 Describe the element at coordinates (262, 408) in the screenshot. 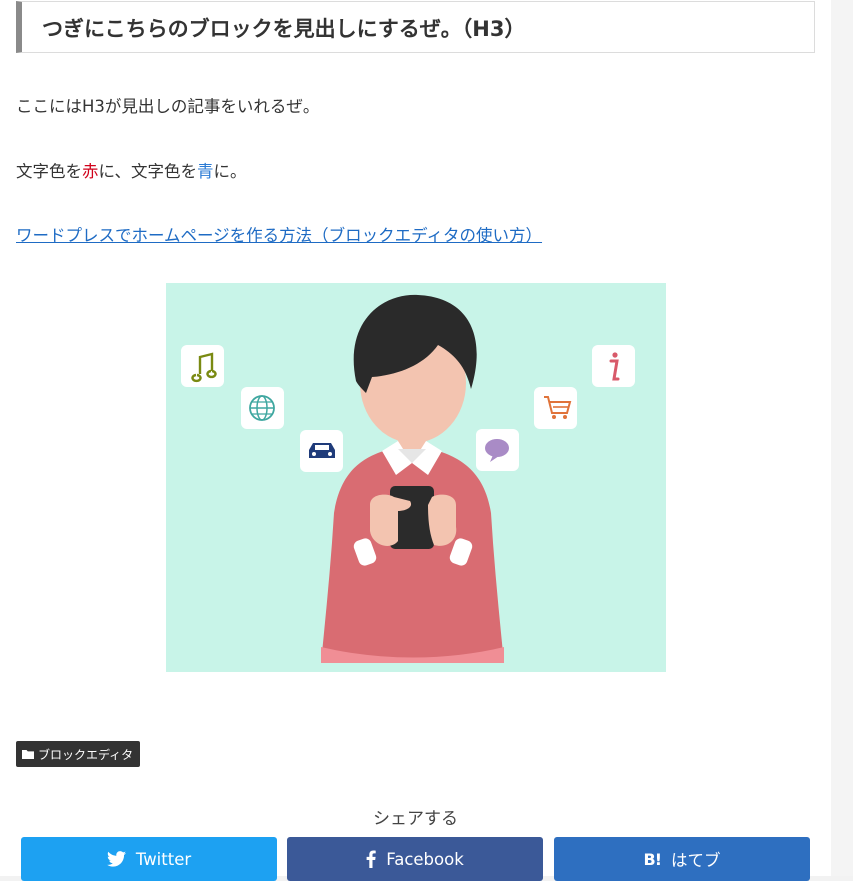

I see `globe-icon` at that location.